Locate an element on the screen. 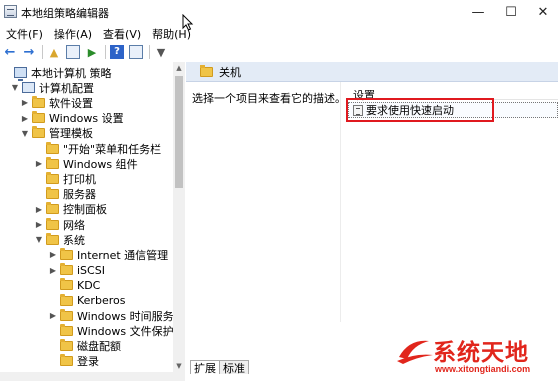  tree-item-label: Windows 时间服务 is located at coordinates (125, 316).